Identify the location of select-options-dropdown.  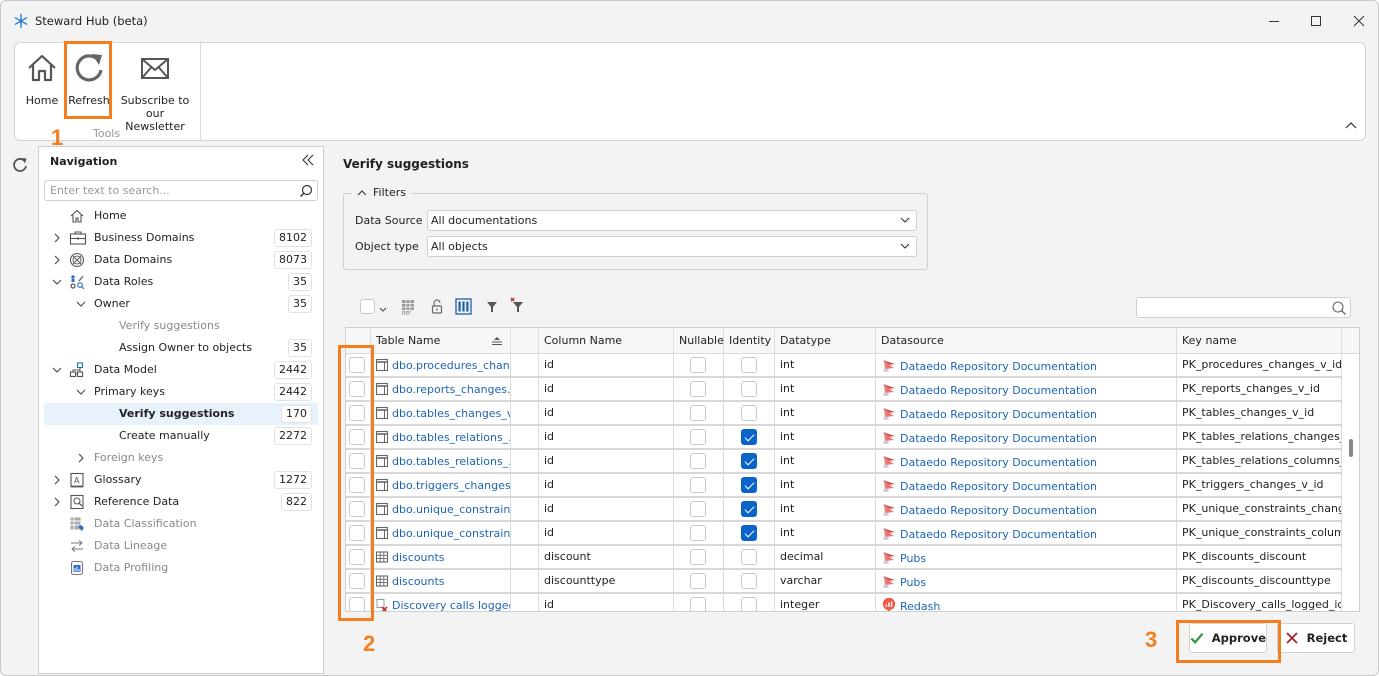
(383, 309).